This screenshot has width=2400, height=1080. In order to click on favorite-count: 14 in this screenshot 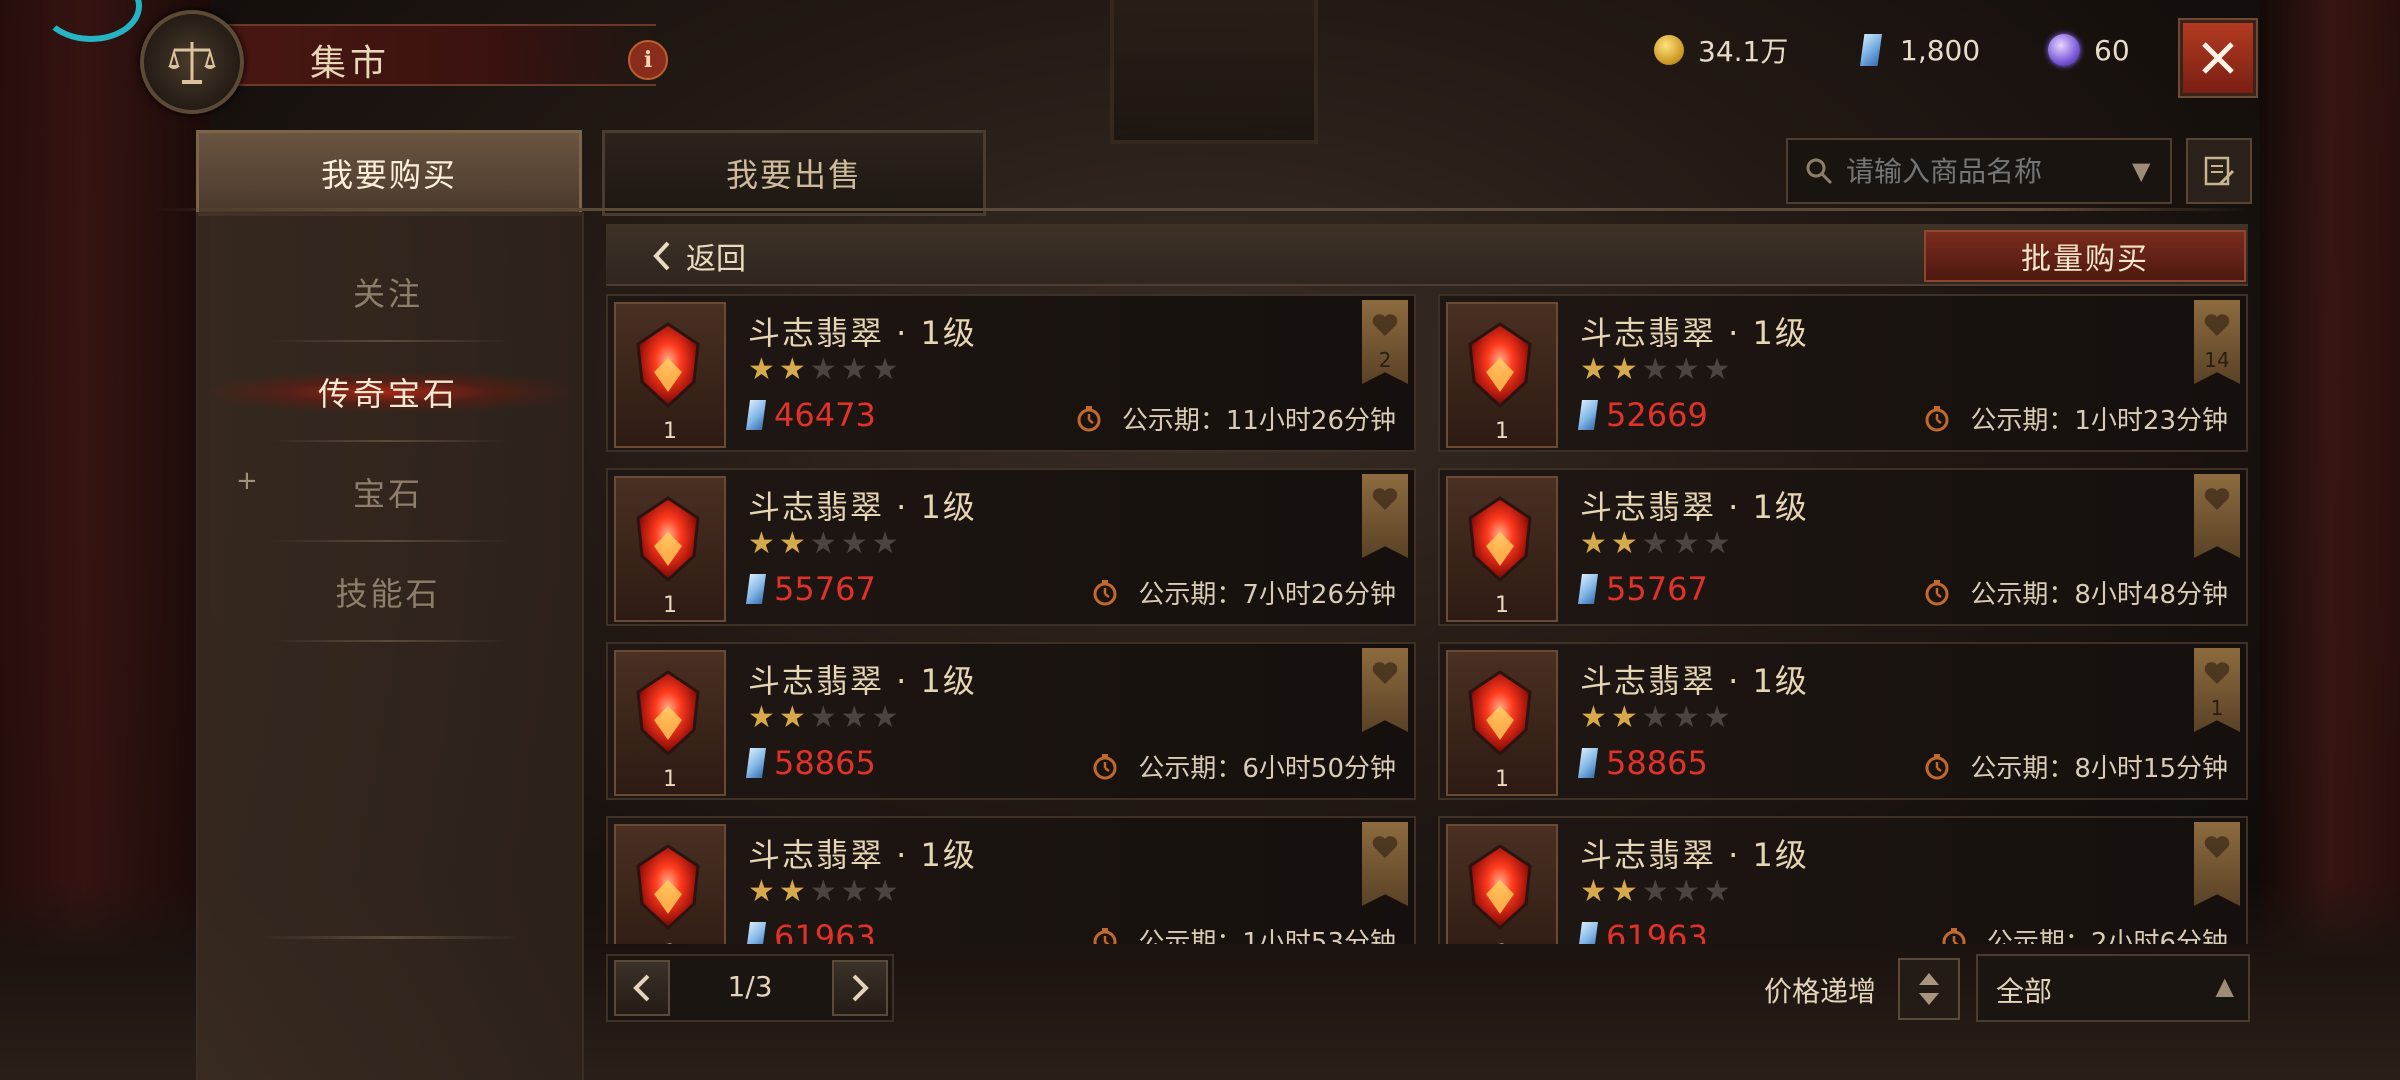, I will do `click(2217, 360)`.